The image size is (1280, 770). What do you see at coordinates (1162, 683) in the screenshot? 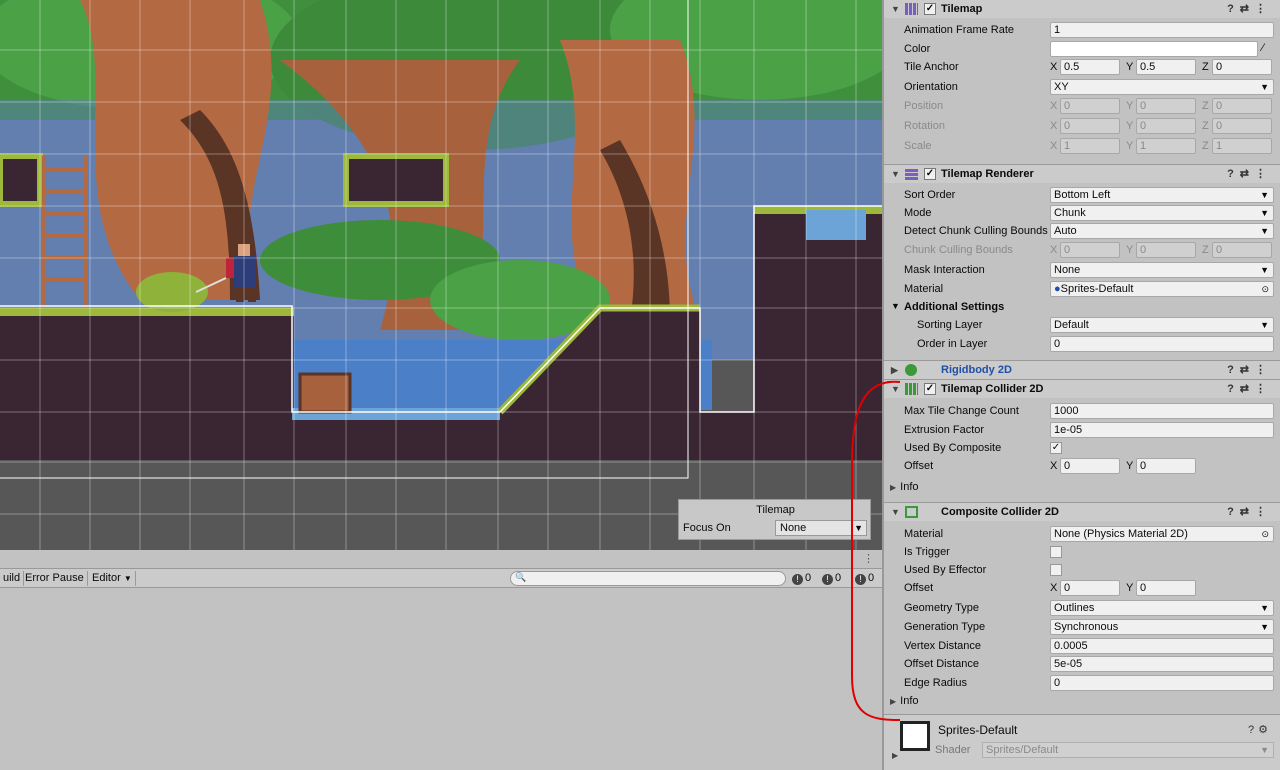
I see `edge-radius-field: 0` at bounding box center [1162, 683].